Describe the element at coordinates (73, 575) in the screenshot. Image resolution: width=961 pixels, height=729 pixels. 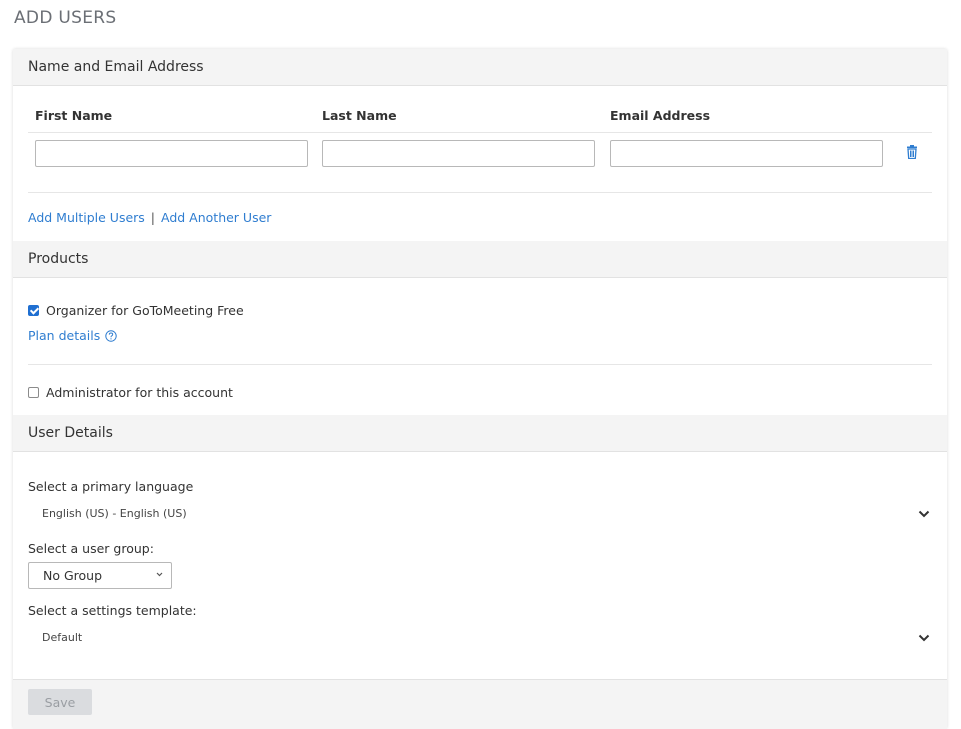
I see `user-group-value: No Group` at that location.